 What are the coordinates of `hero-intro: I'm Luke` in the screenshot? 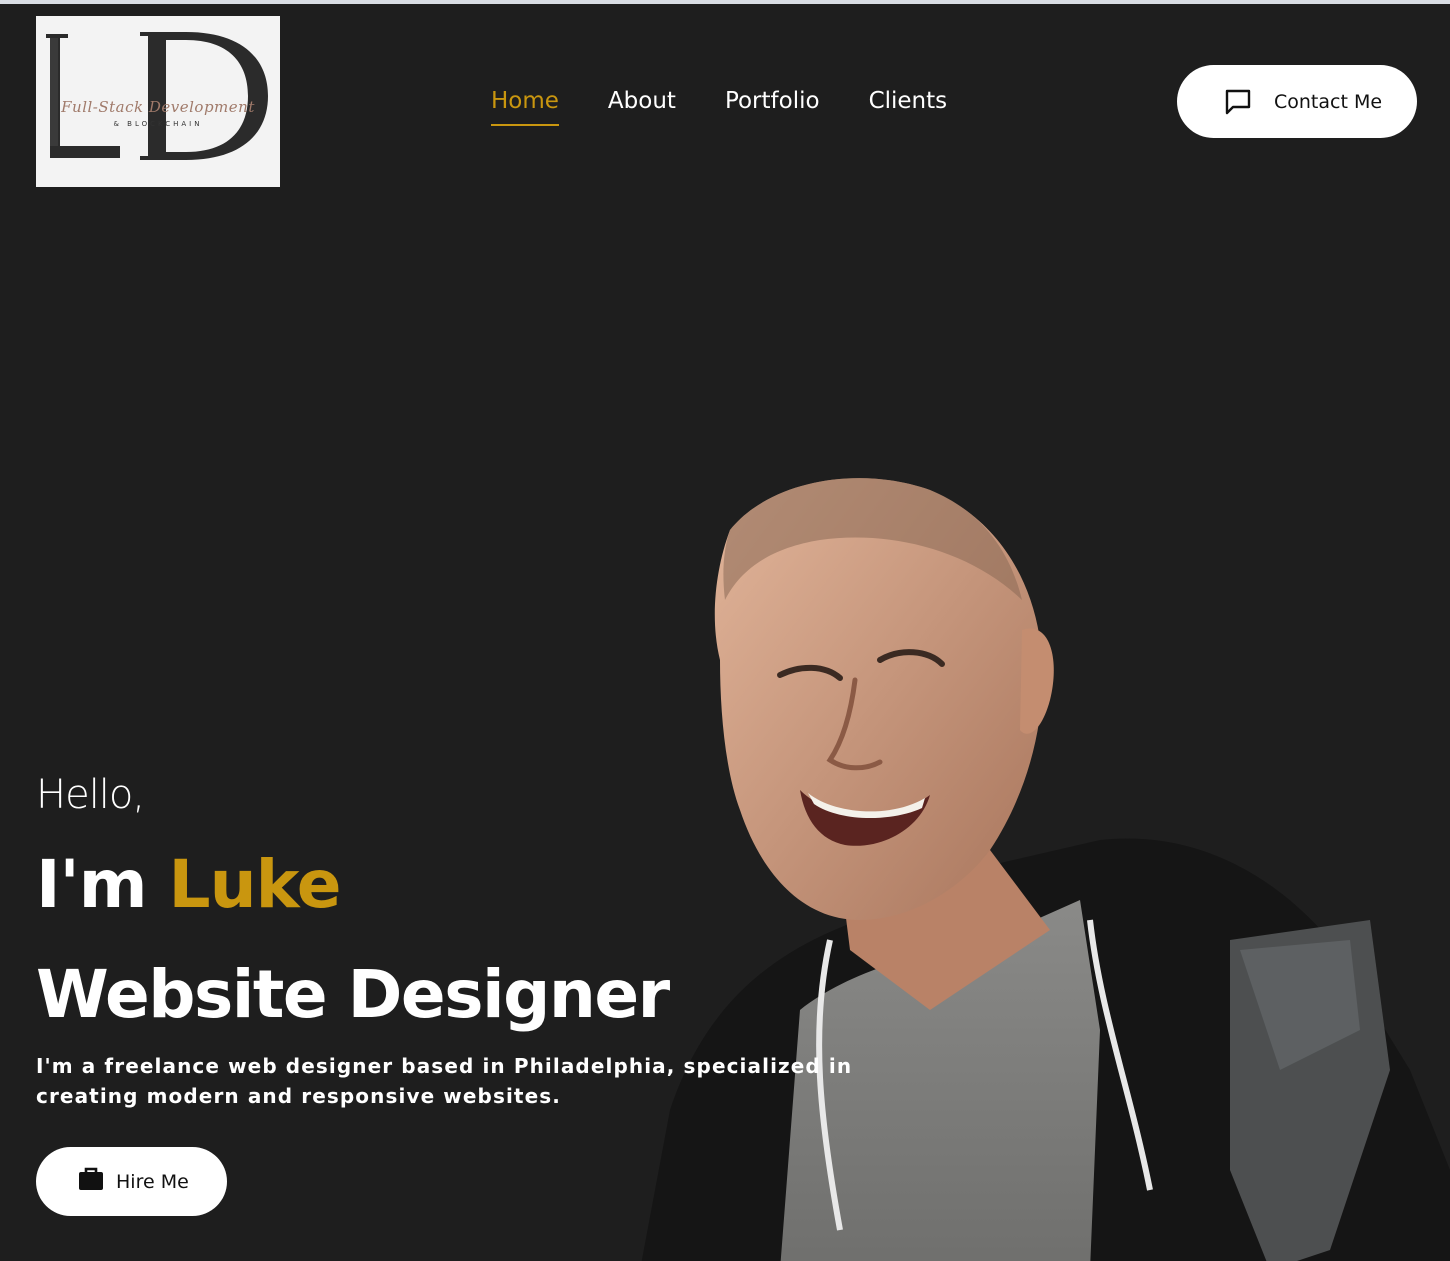 It's located at (189, 884).